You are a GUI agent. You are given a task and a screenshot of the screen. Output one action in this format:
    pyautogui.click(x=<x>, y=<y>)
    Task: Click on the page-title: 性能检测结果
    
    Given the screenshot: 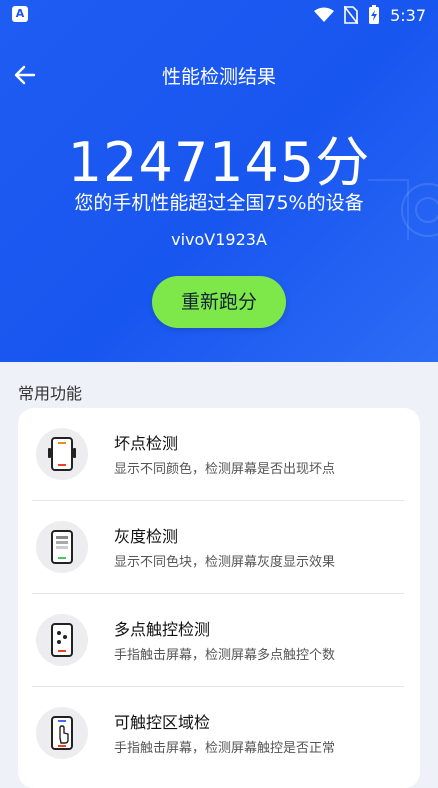 What is the action you would take?
    pyautogui.click(x=218, y=77)
    